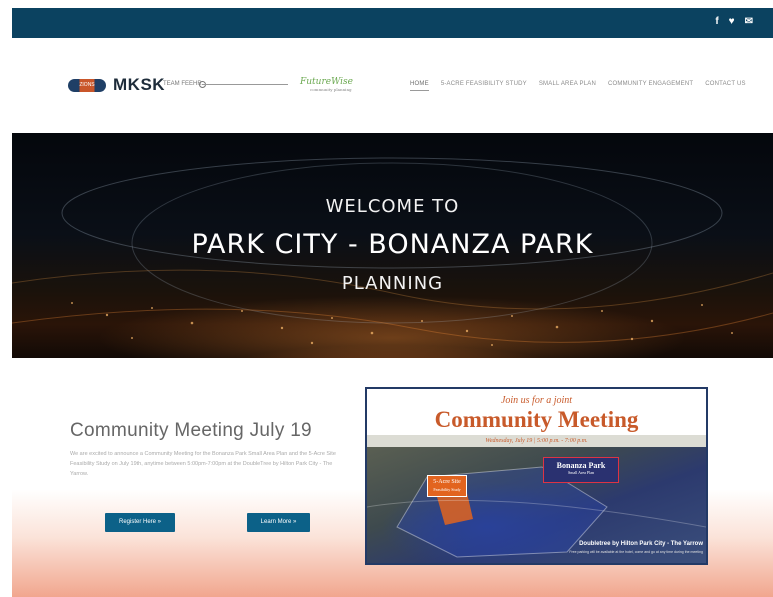  What do you see at coordinates (536, 400) in the screenshot?
I see `flyer-join-text: Join us for a joint` at bounding box center [536, 400].